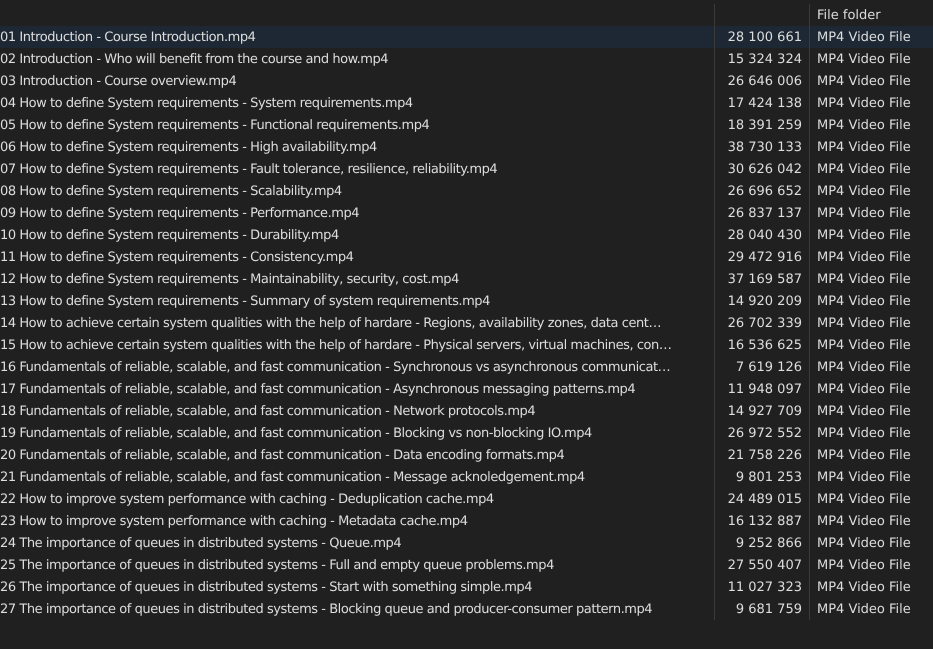  I want to click on file-row: 04 How to define System requirements - System requirements.mp4 17 424 138 MP4 Video File, so click(466, 103).